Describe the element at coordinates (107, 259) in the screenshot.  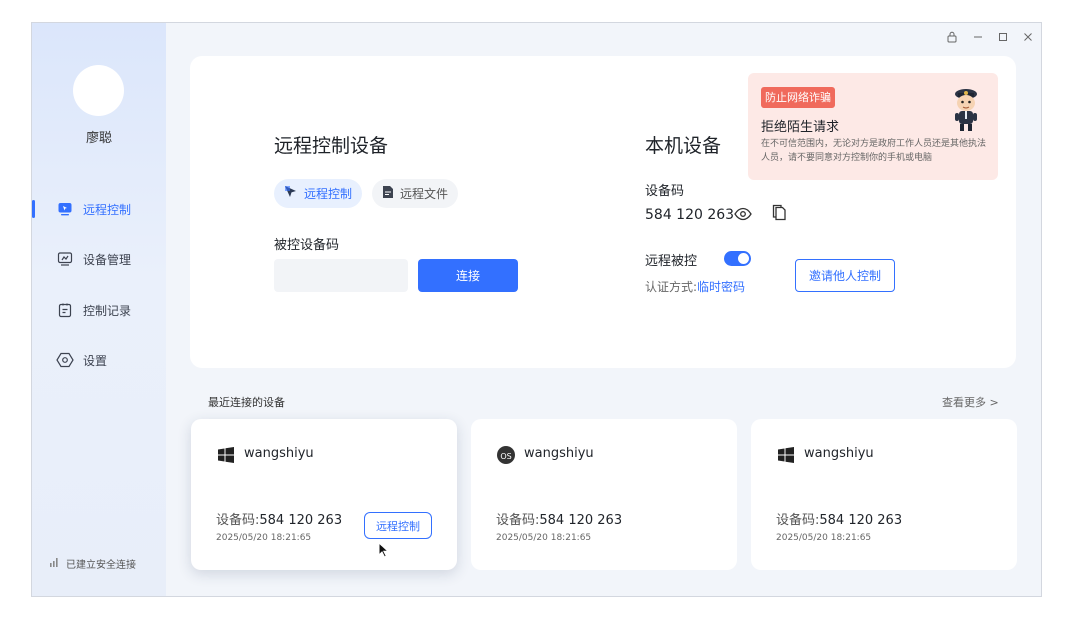
I see `sidebar-item-label: 设备管理` at that location.